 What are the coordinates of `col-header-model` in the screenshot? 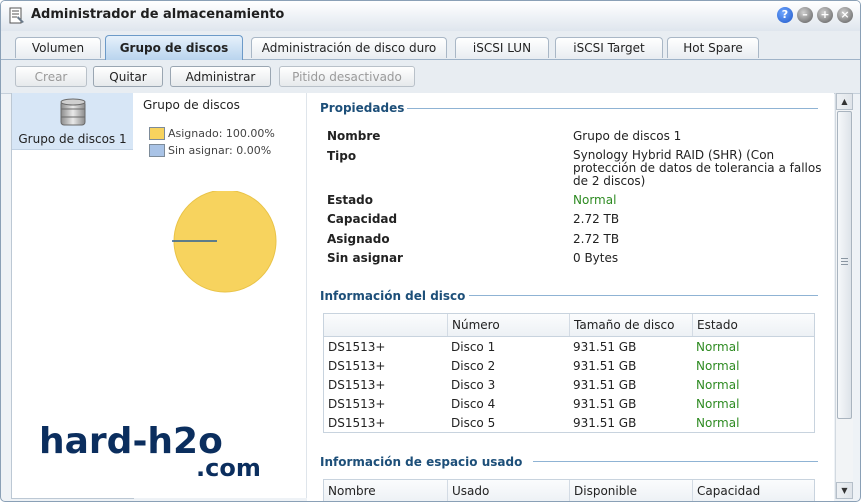 It's located at (385, 325).